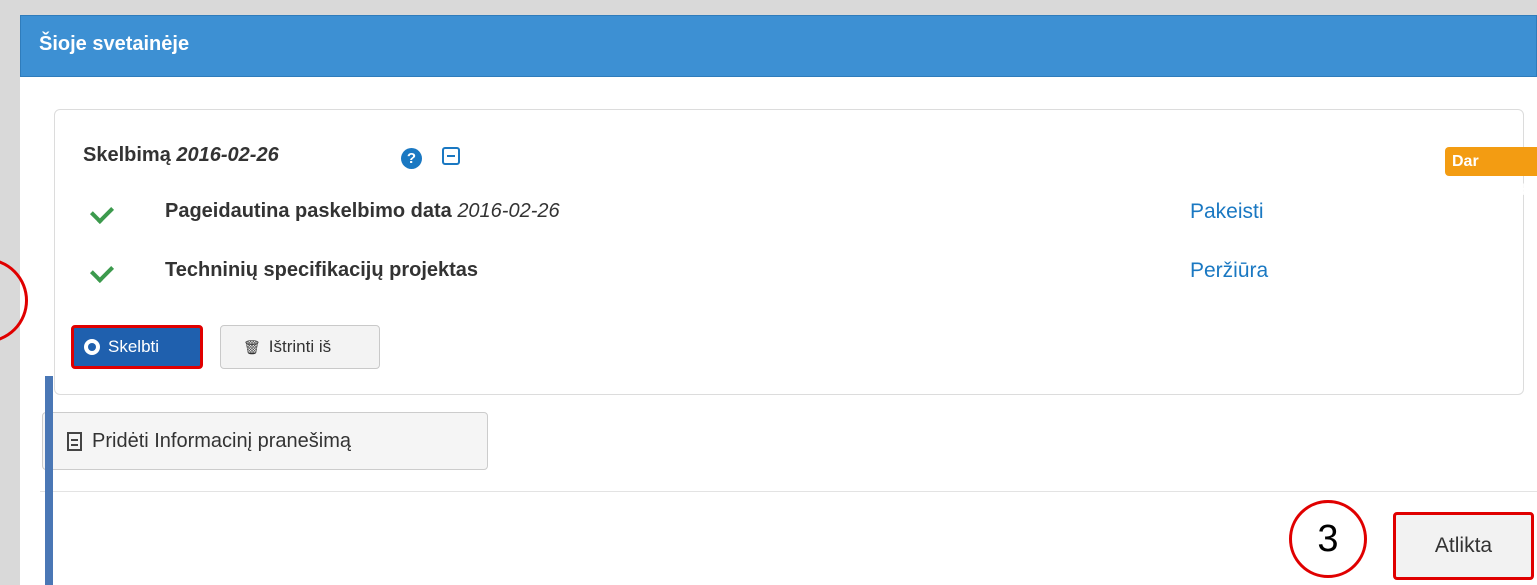 The width and height of the screenshot is (1537, 585). What do you see at coordinates (508, 211) in the screenshot?
I see `row-value: 2016-02-26` at bounding box center [508, 211].